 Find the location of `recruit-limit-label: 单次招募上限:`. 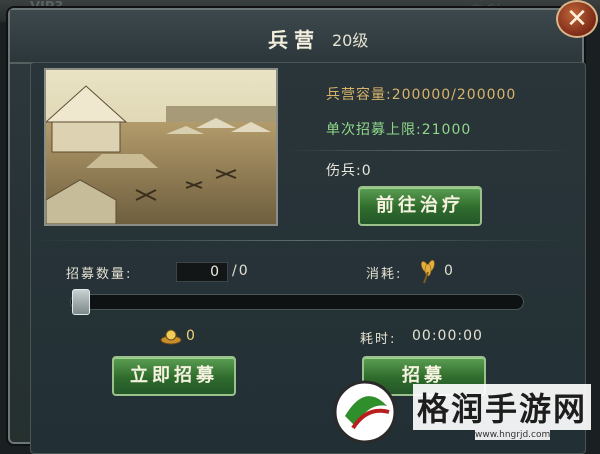

recruit-limit-label: 单次招募上限: is located at coordinates (374, 130).